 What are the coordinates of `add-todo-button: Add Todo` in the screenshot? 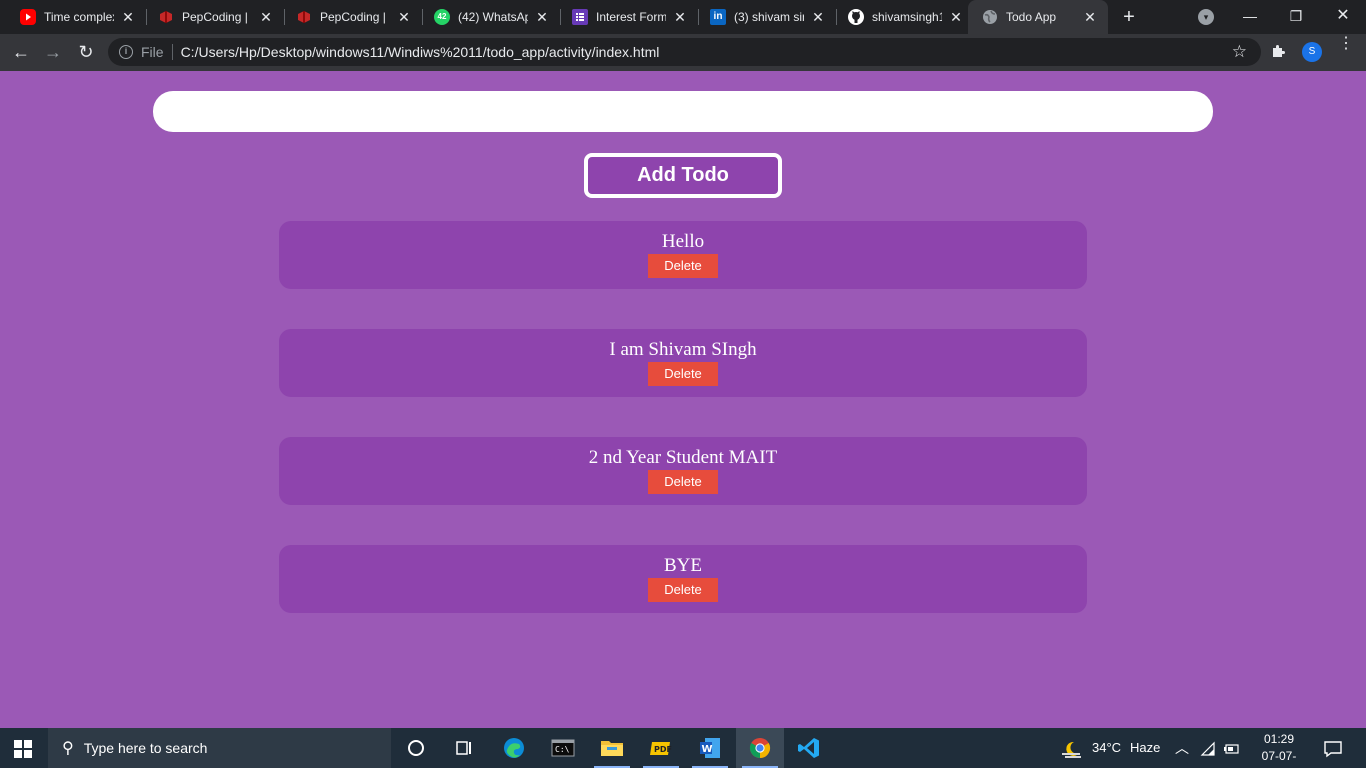 It's located at (683, 175).